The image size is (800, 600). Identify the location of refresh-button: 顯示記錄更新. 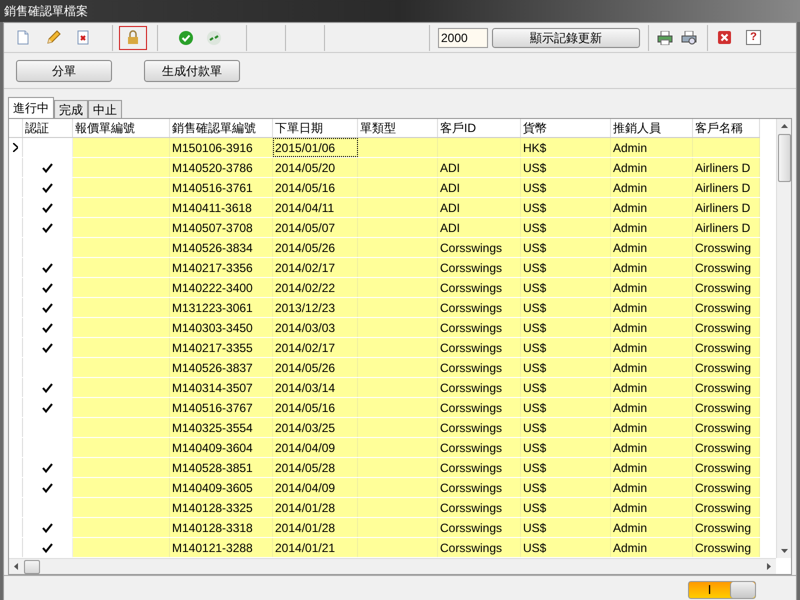
(566, 38).